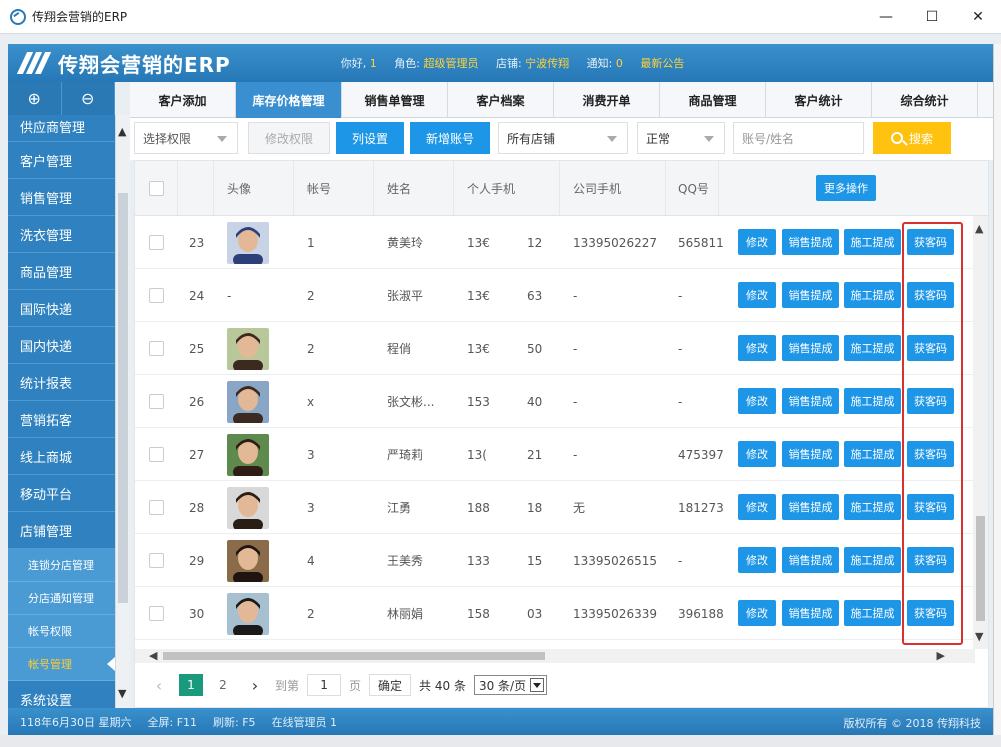  What do you see at coordinates (510, 685) in the screenshot?
I see `page-size-select: 30 条/页` at bounding box center [510, 685].